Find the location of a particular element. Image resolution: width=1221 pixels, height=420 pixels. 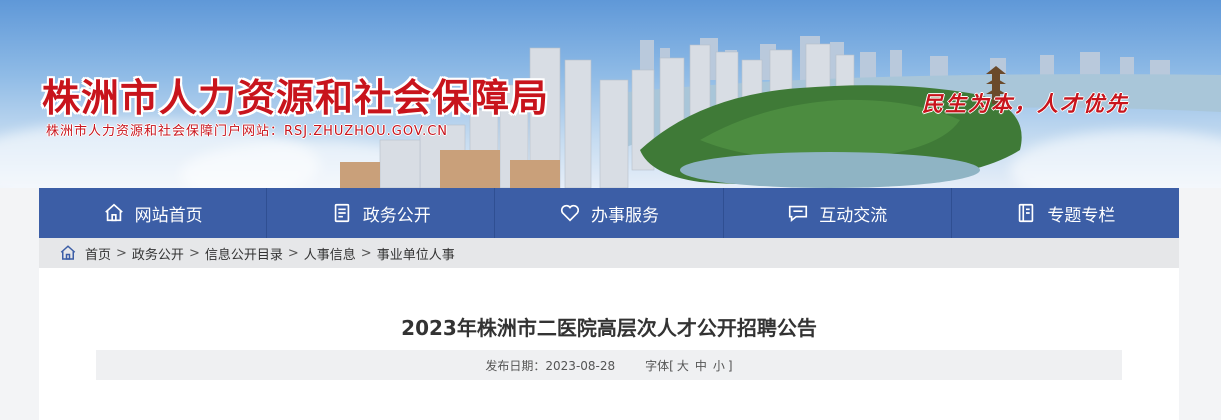

nav-item-topics: 专题专栏 is located at coordinates (1065, 213).